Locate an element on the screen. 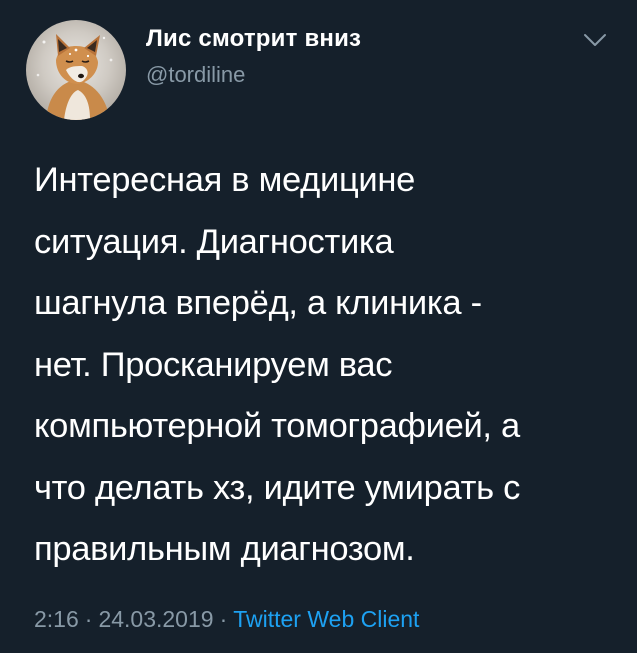  tweet-date: 24.03.2019 is located at coordinates (155, 619).